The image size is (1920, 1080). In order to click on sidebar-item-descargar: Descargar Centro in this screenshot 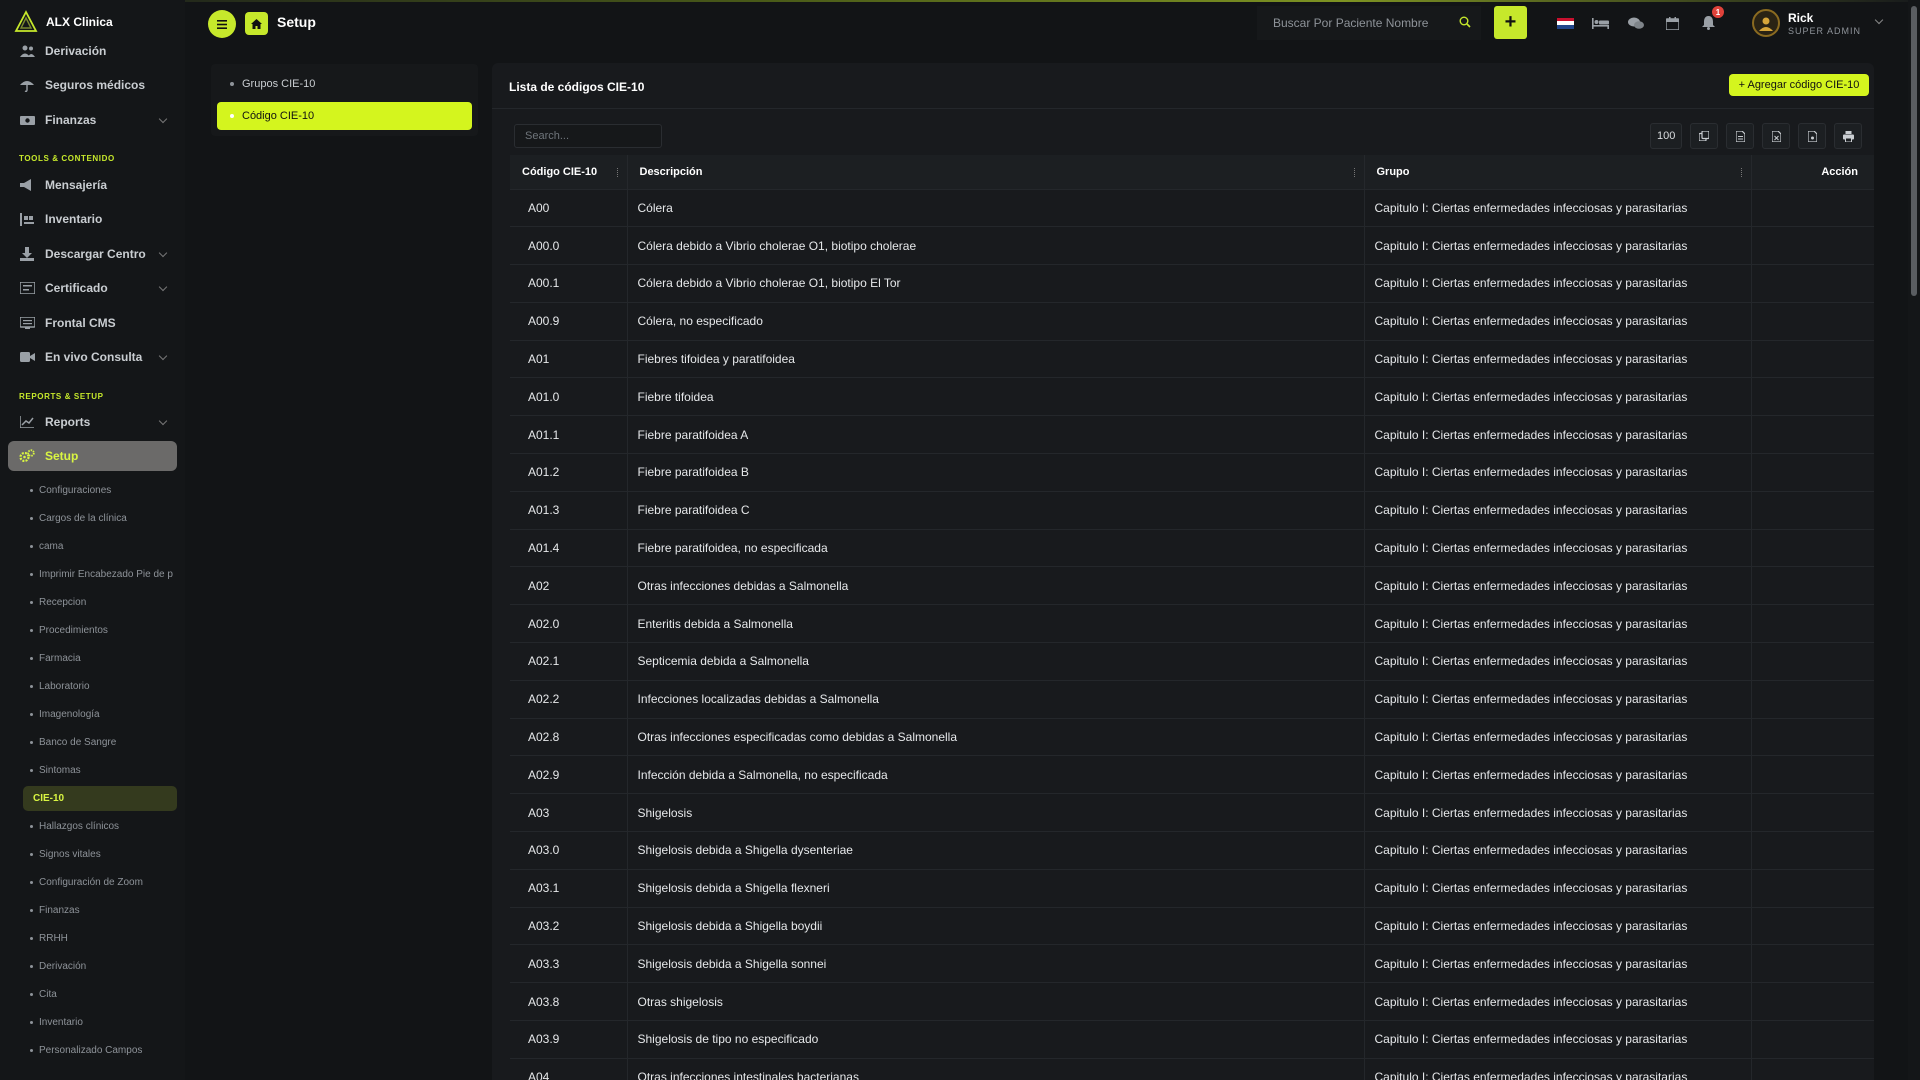, I will do `click(92, 254)`.